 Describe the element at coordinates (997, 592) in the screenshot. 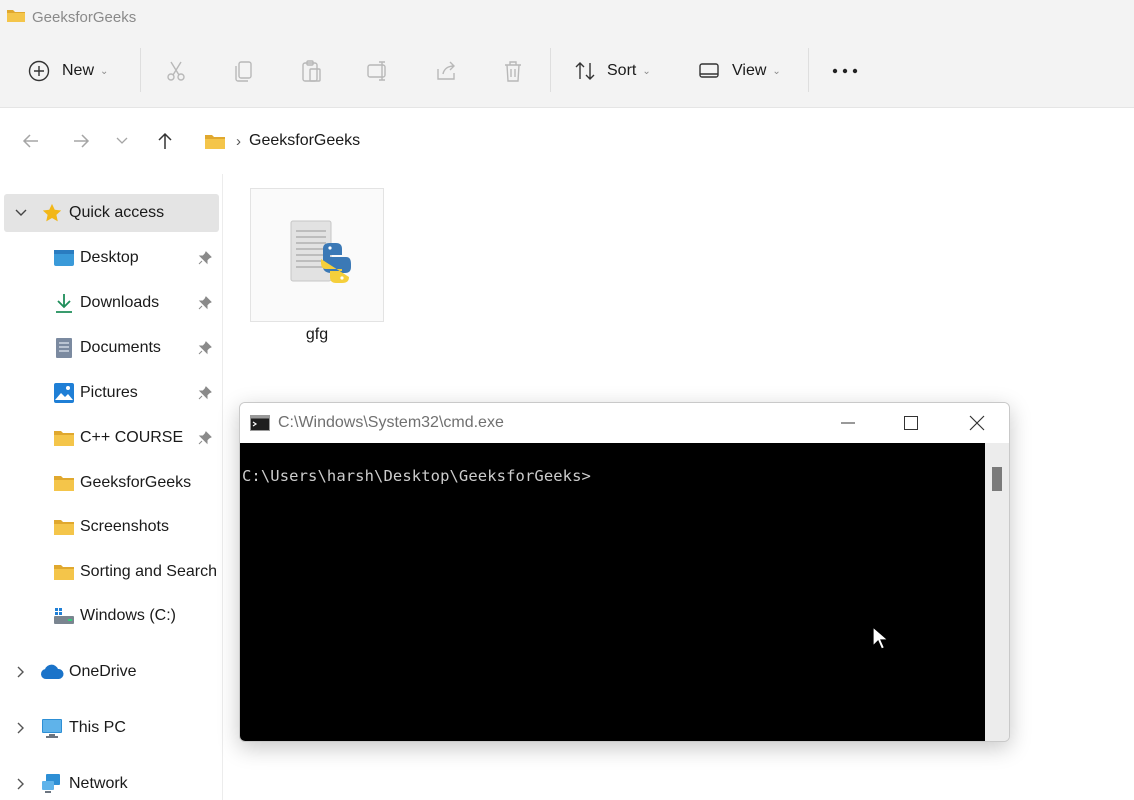

I see `console-scrollbar` at that location.